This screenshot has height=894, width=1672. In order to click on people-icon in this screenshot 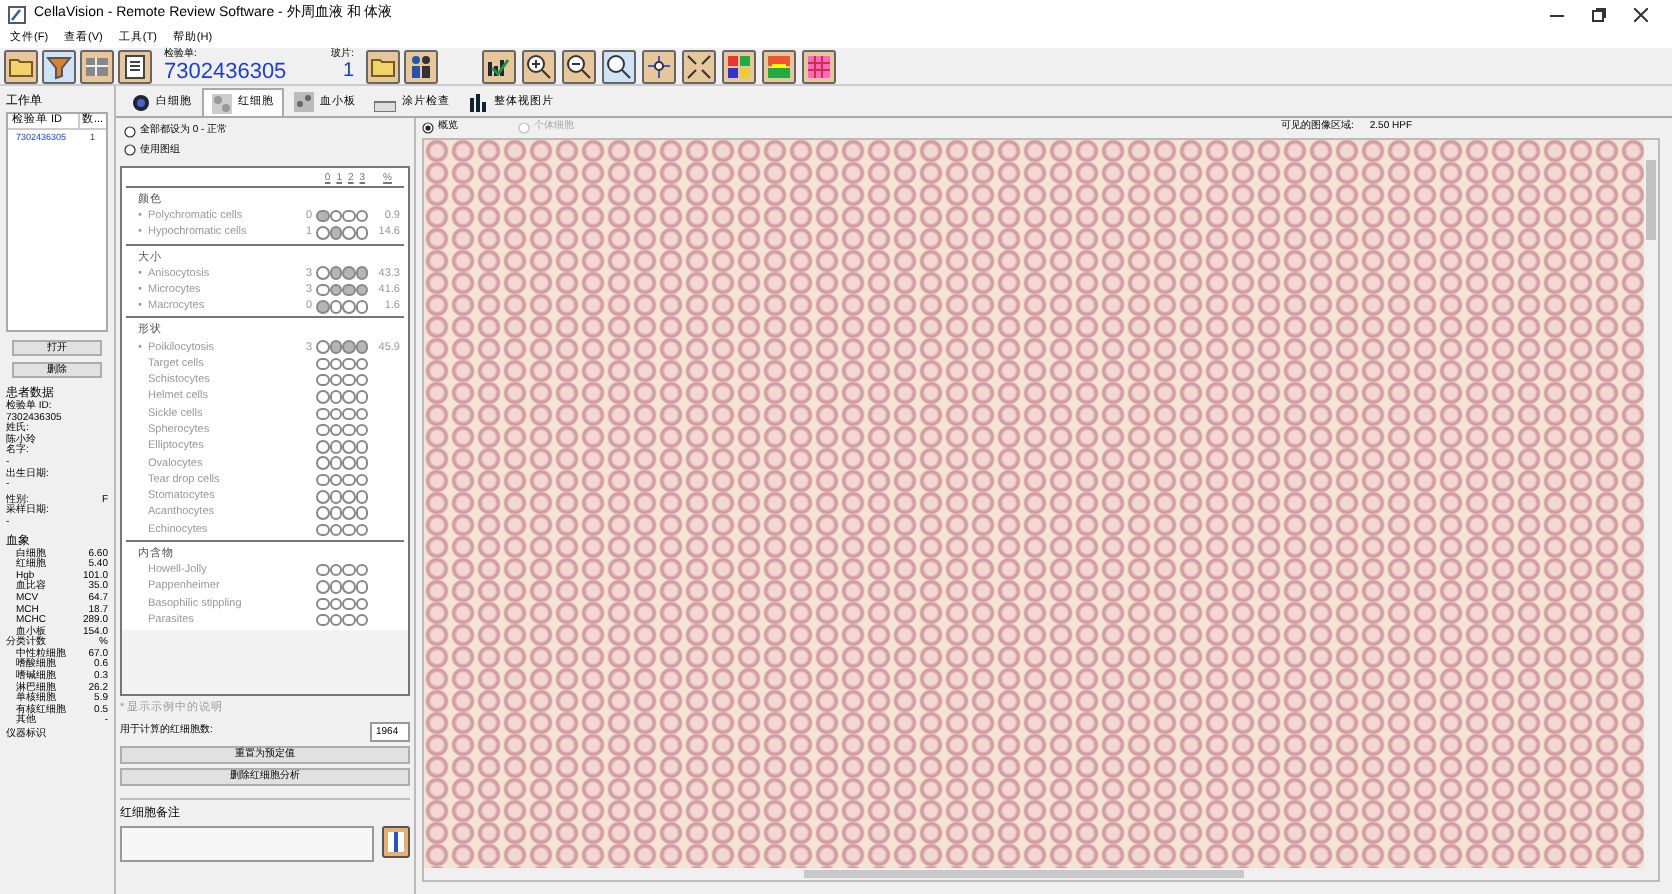, I will do `click(421, 66)`.